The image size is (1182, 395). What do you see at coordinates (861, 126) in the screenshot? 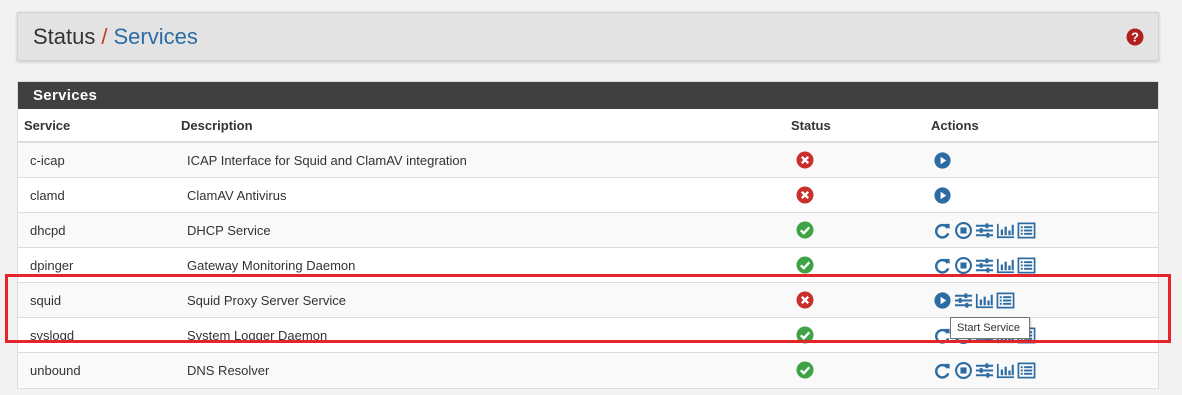
I see `header-status: Status` at bounding box center [861, 126].